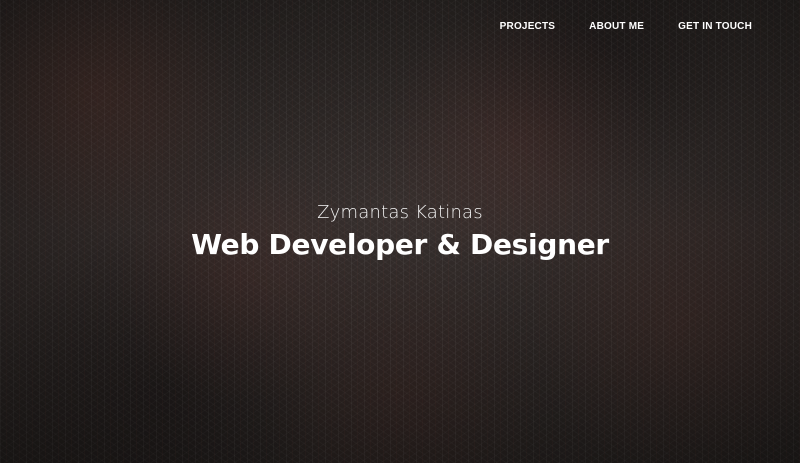 The width and height of the screenshot is (800, 463). I want to click on nav-link-about-me: ABOUT ME, so click(616, 27).